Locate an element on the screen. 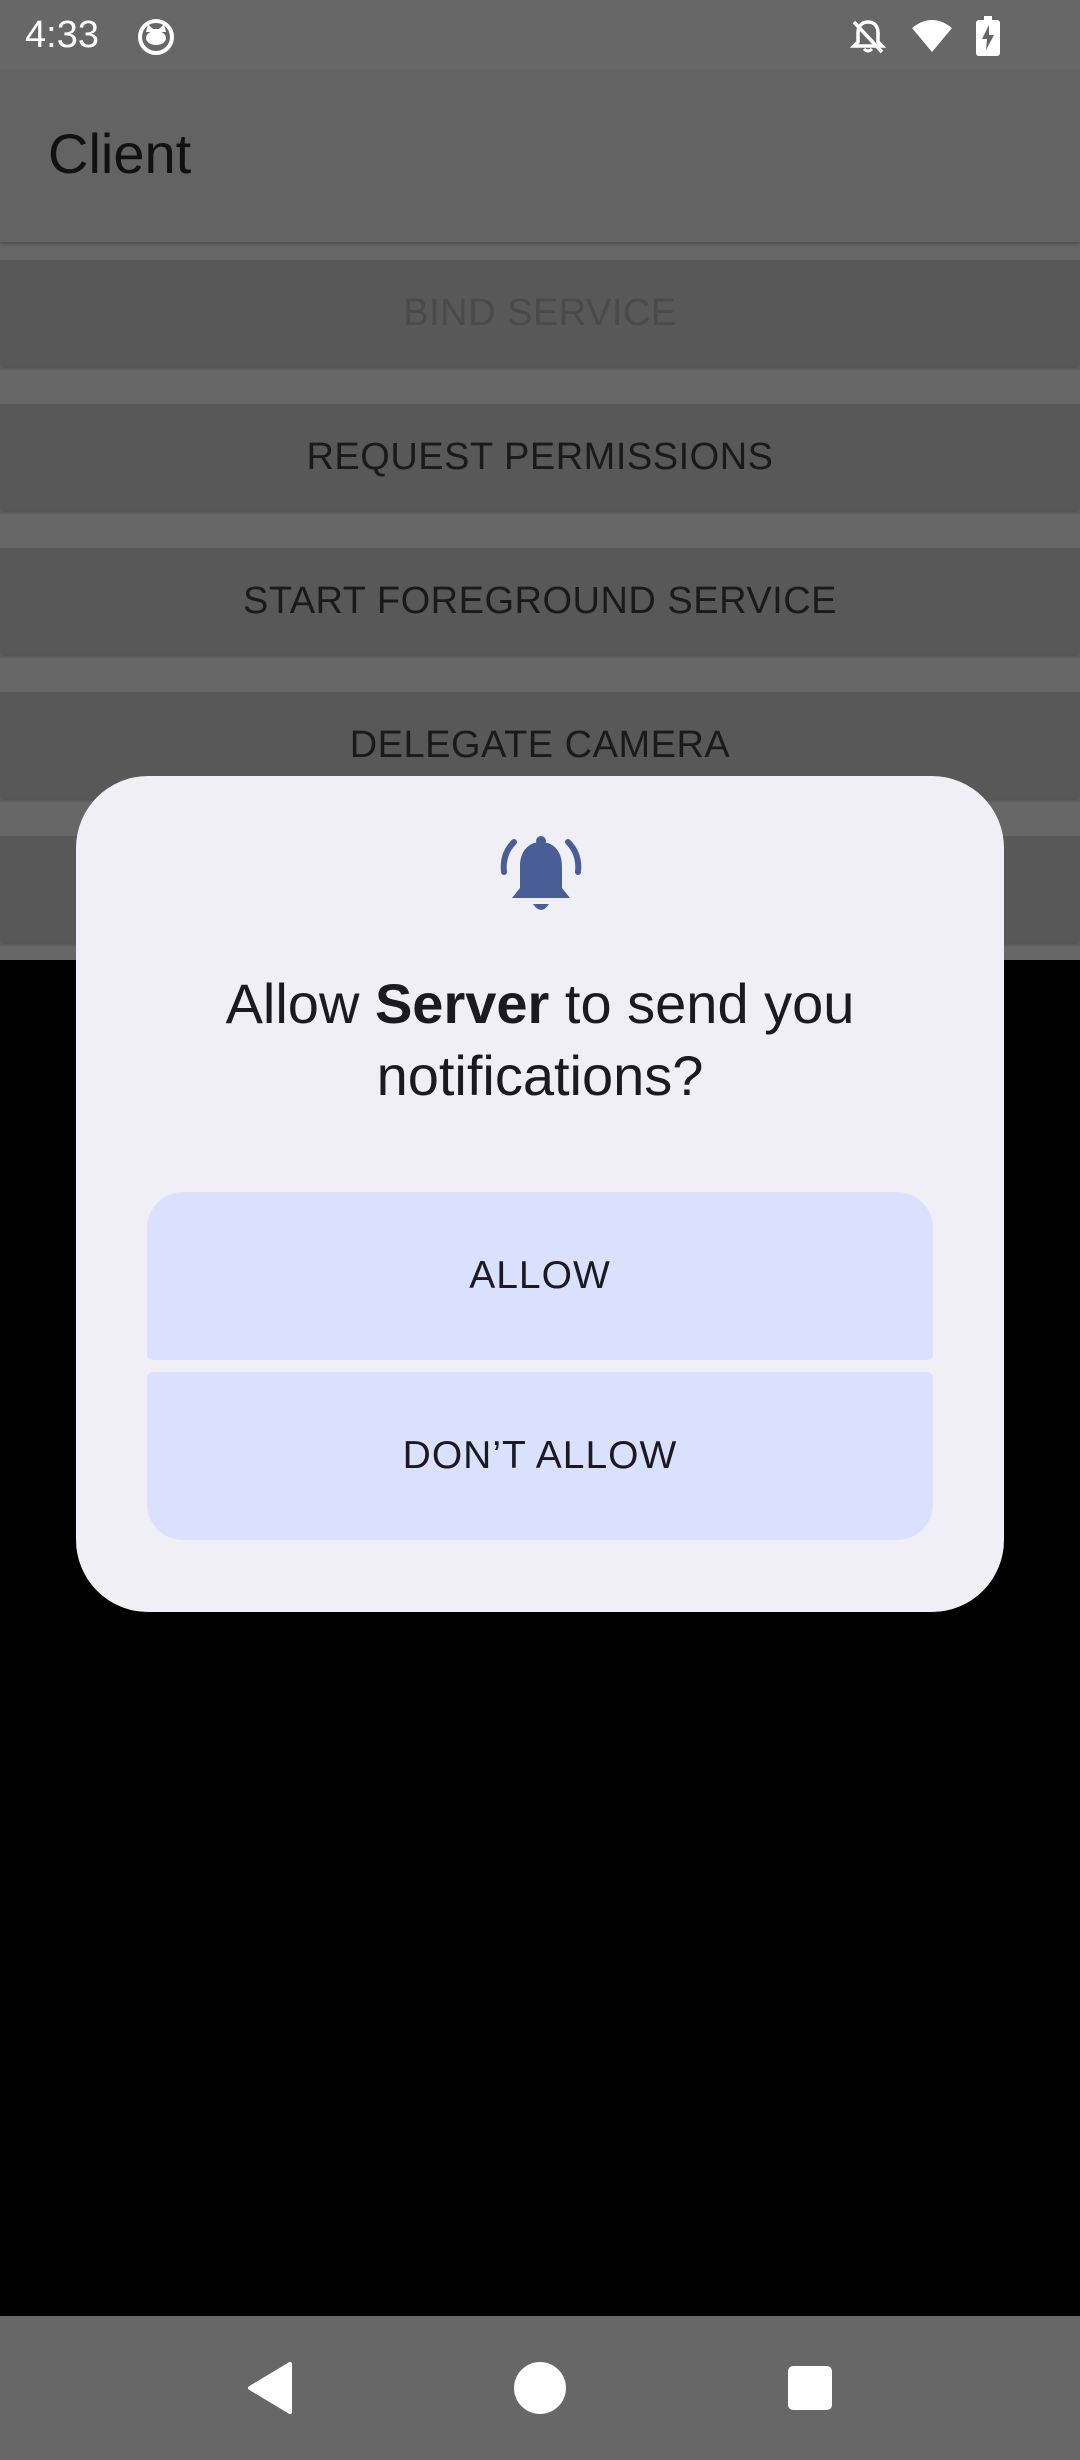  bell-ringing-icon is located at coordinates (541, 877).